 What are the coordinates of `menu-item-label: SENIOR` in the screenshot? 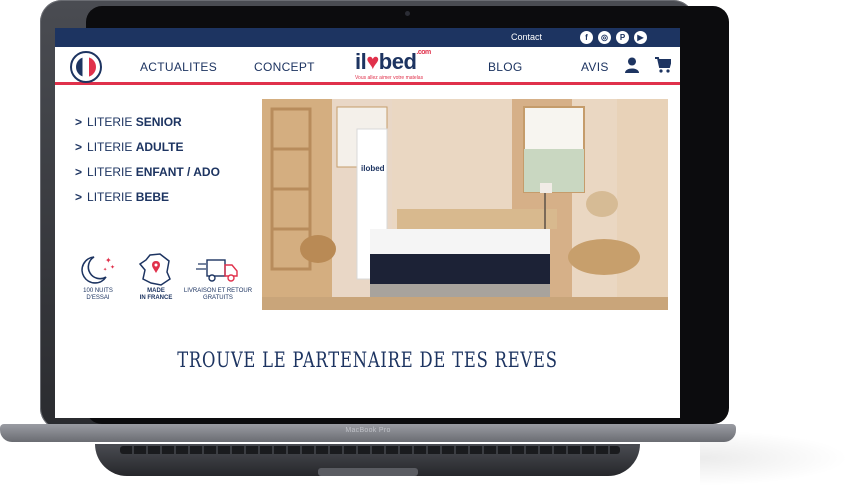 It's located at (158, 122).